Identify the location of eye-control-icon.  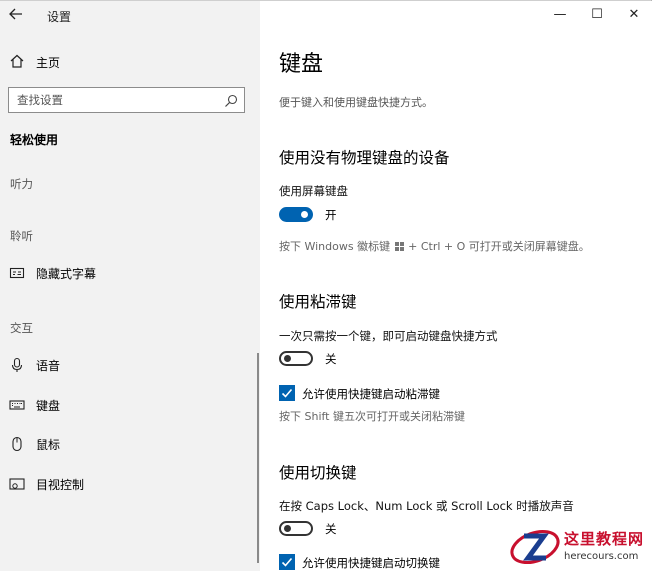
(17, 486).